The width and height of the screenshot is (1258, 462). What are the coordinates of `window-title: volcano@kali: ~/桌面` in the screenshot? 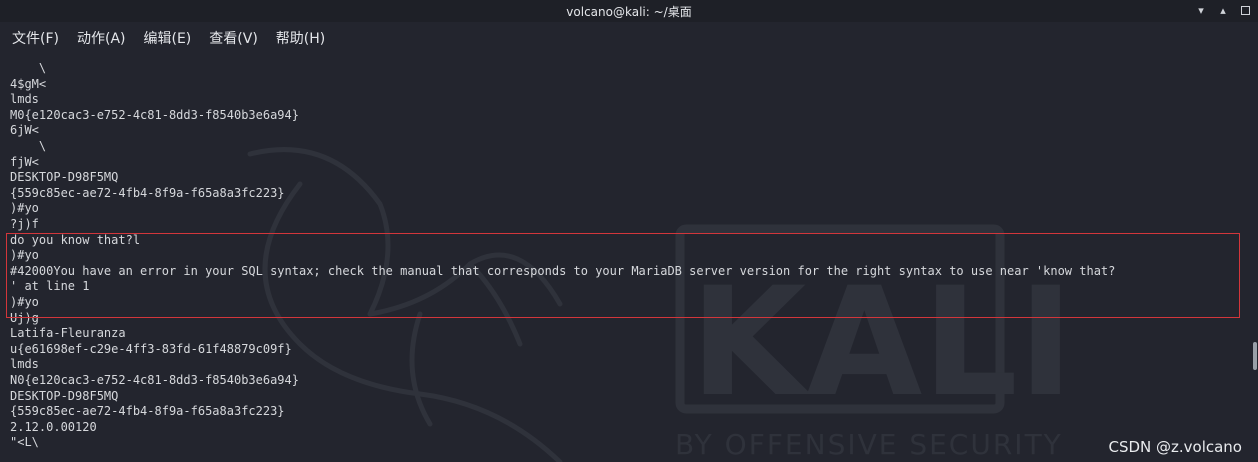 It's located at (629, 12).